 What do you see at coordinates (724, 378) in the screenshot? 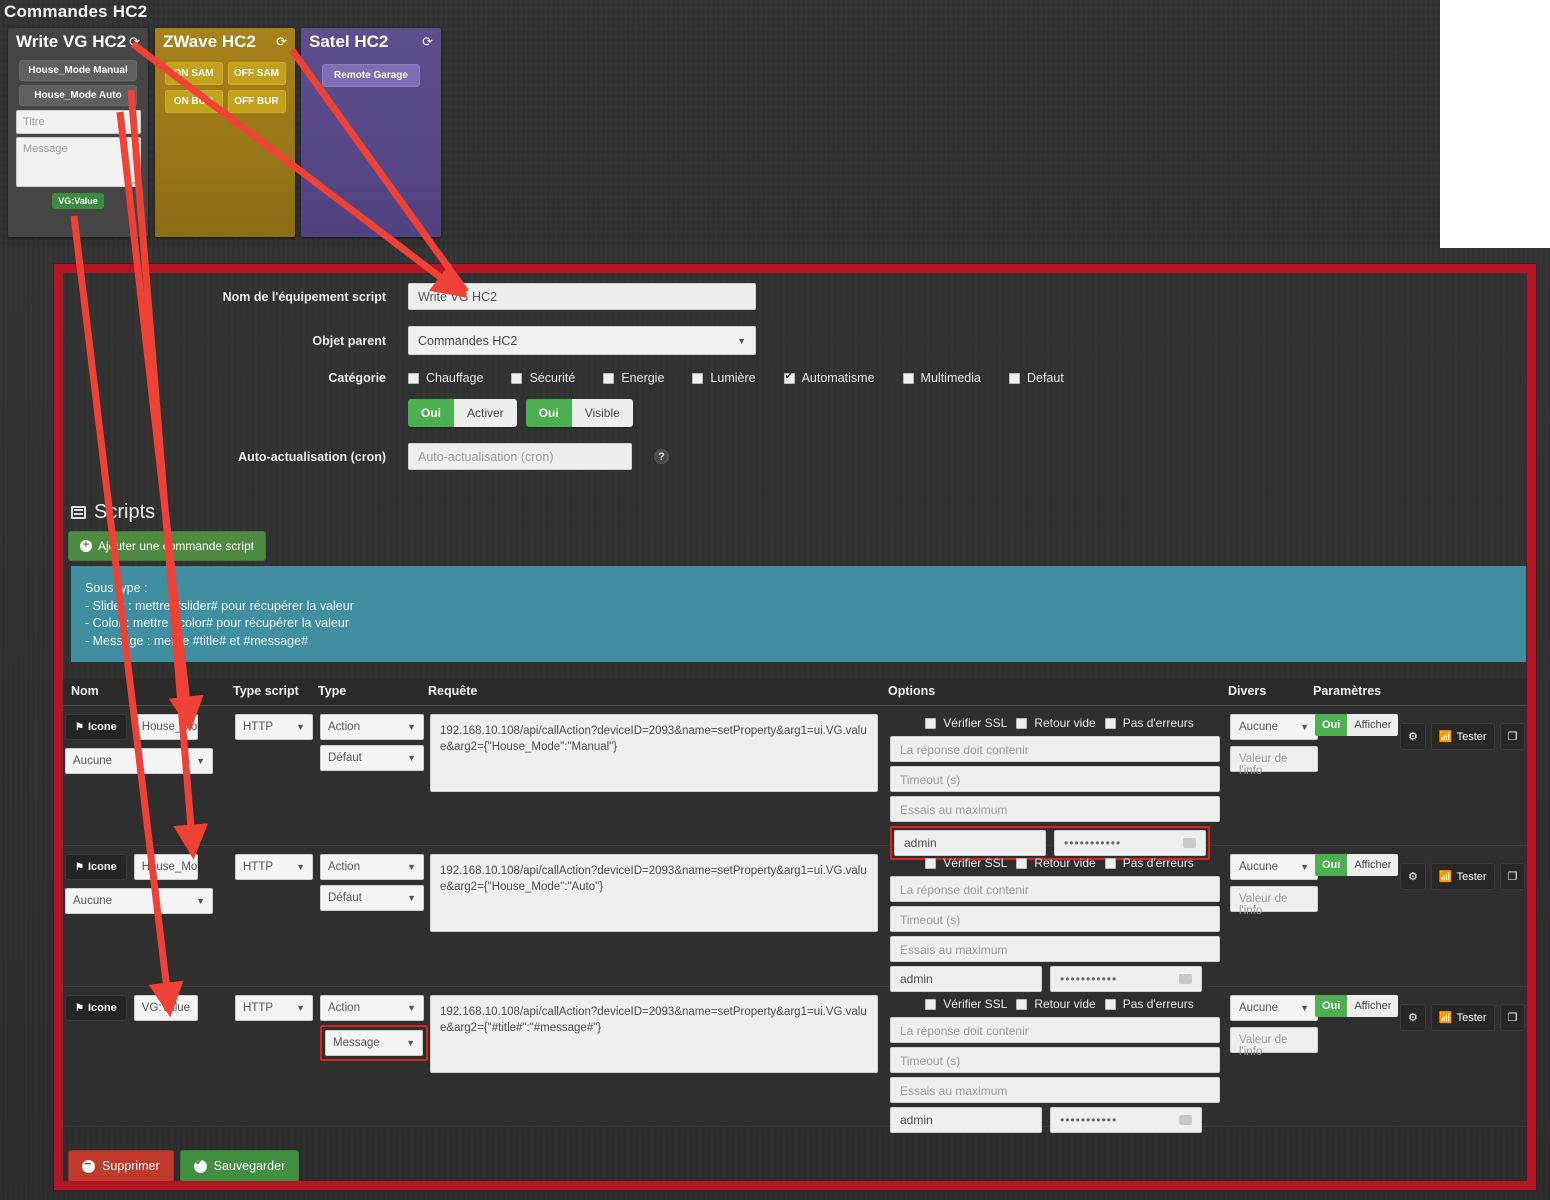
I see `category-lumiere: Lumière` at bounding box center [724, 378].